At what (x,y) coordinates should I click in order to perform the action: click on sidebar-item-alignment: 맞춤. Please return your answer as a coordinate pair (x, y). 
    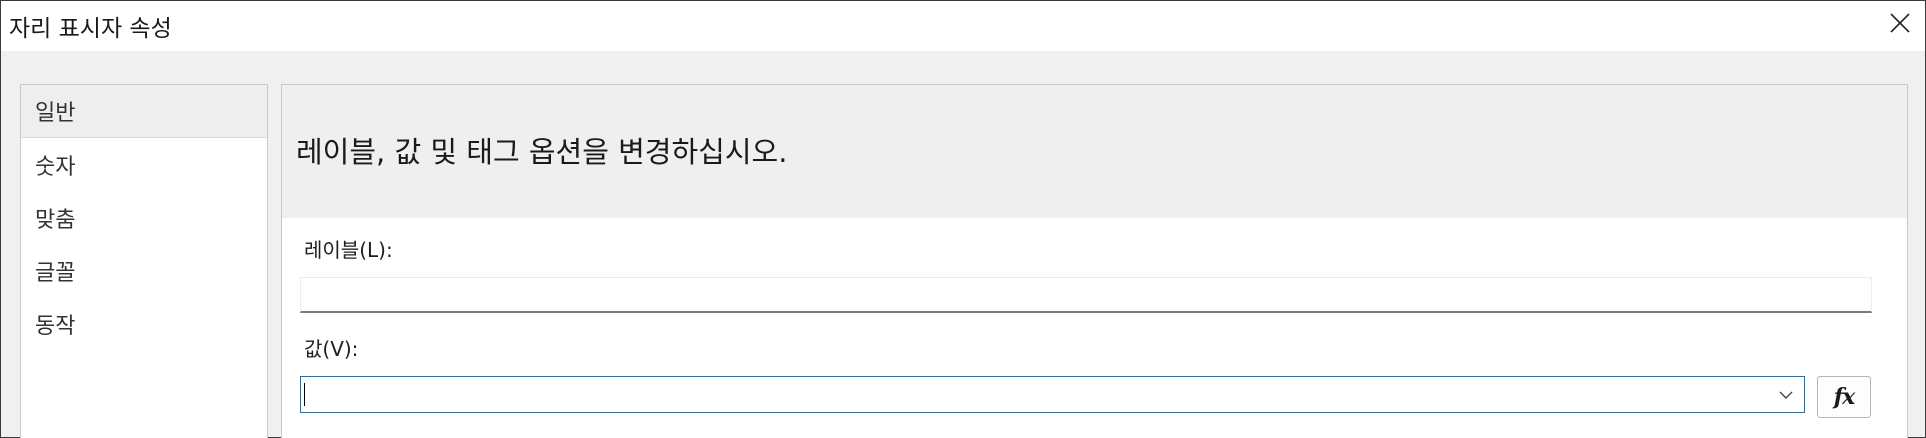
    Looking at the image, I should click on (144, 217).